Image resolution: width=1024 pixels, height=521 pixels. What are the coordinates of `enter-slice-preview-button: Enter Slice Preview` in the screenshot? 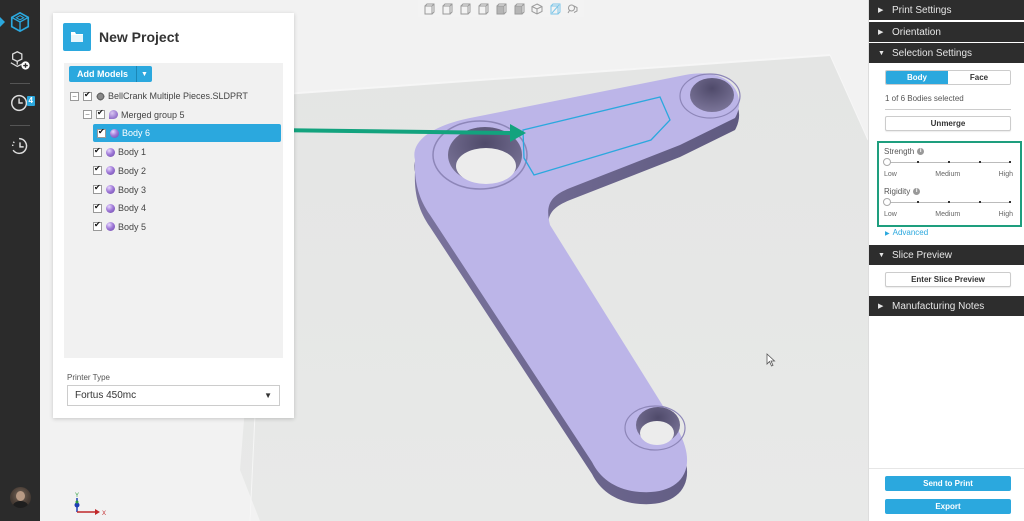 It's located at (948, 279).